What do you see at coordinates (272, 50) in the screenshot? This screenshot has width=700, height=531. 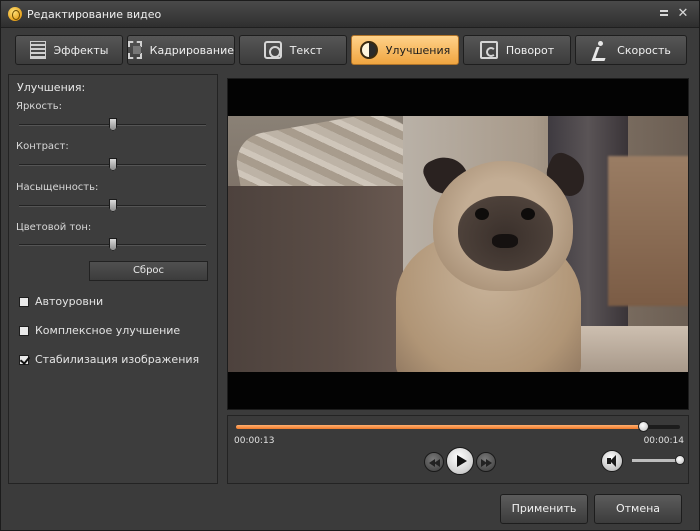 I see `text-icon` at bounding box center [272, 50].